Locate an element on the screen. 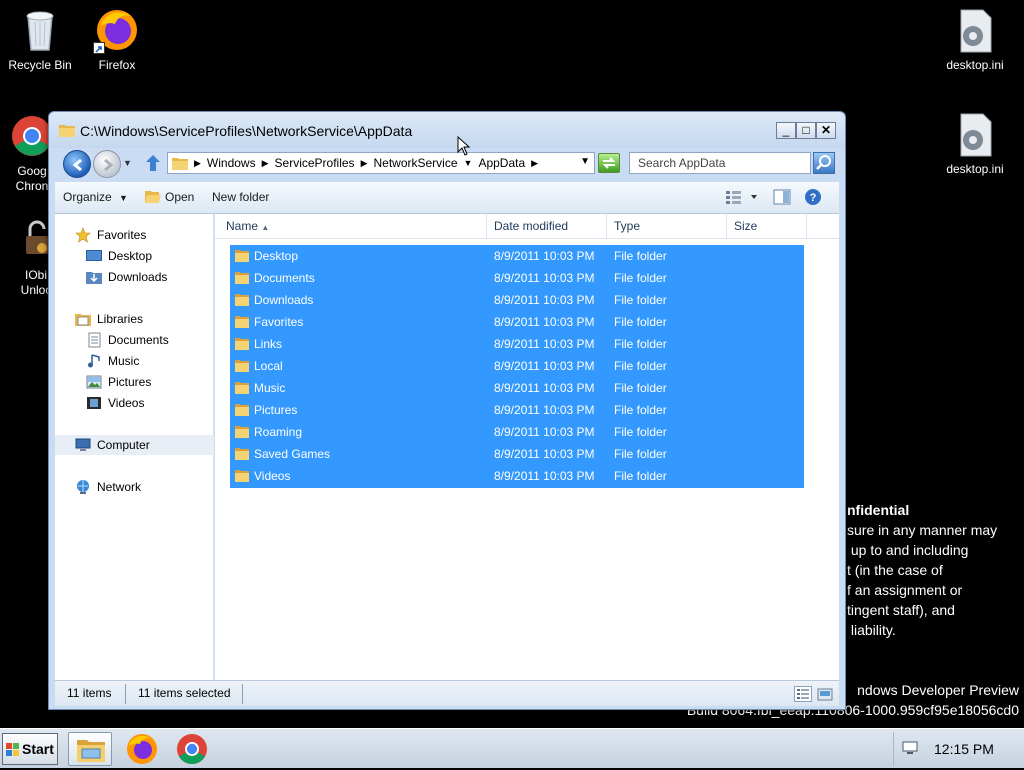 The width and height of the screenshot is (1024, 770). file-row-downloads: Downloads 8/9/2011 10:03 PM File folder is located at coordinates (517, 300).